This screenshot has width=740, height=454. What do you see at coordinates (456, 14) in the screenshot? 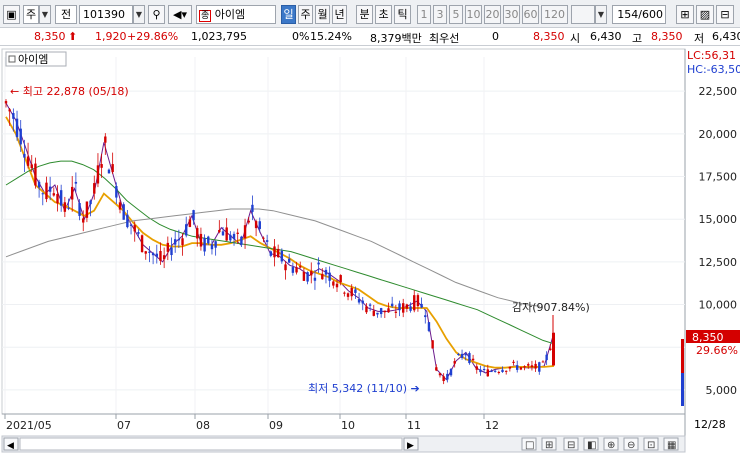
I see `interval-5: 5` at bounding box center [456, 14].